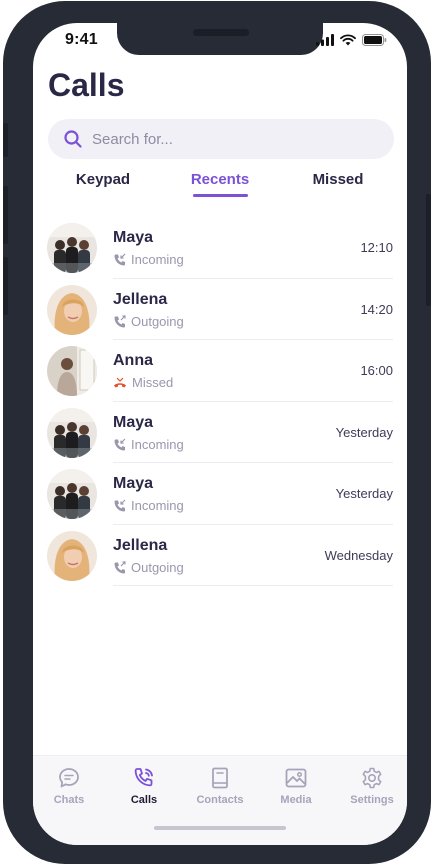  Describe the element at coordinates (144, 800) in the screenshot. I see `nav-label: Calls` at that location.